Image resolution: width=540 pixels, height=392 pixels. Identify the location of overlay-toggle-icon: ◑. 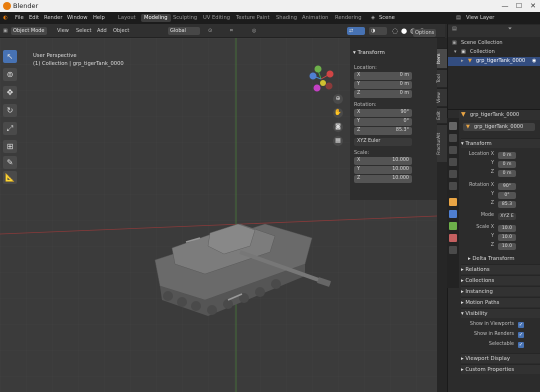
(378, 31).